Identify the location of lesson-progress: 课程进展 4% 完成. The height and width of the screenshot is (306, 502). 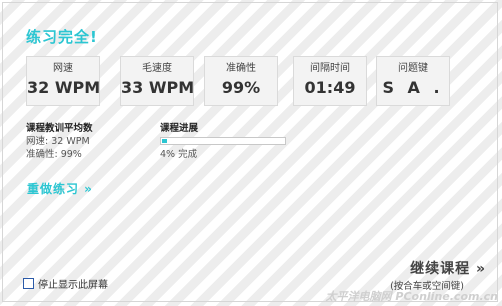
(223, 141).